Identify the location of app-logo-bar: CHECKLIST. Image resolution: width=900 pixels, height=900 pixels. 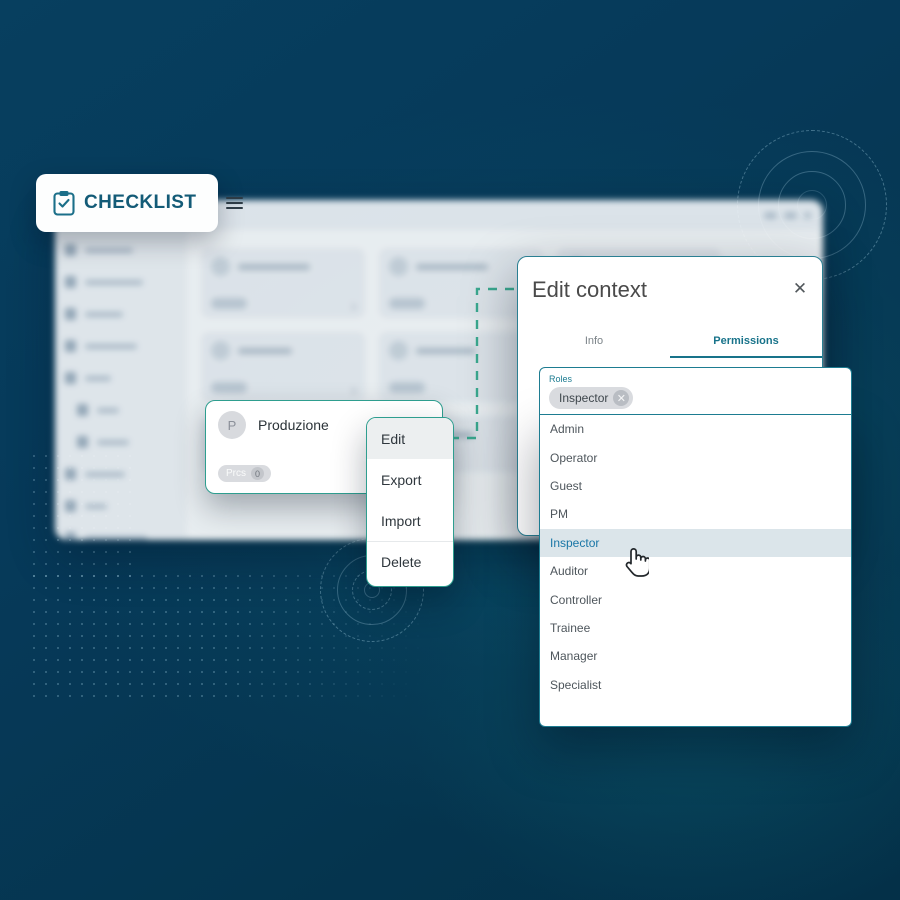
(140, 203).